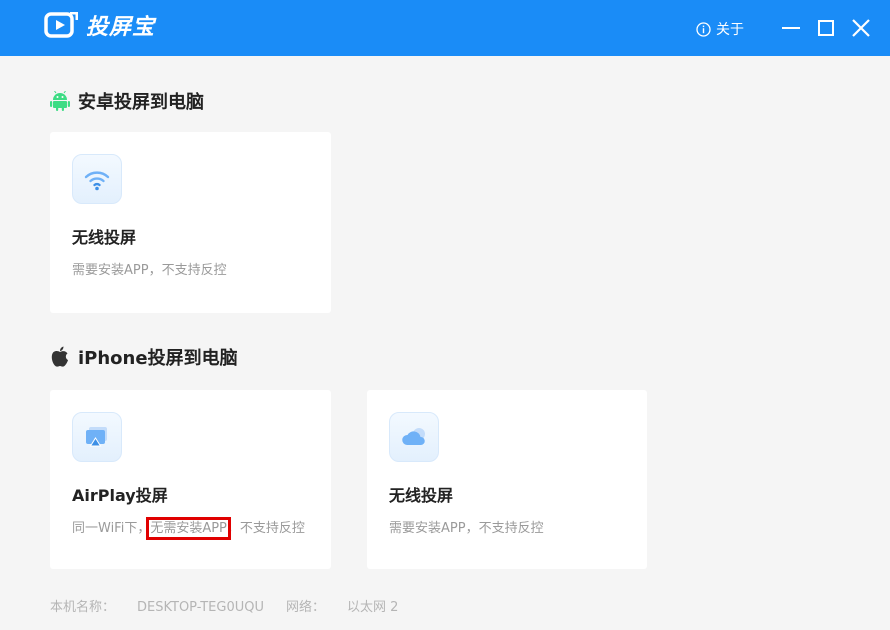 The height and width of the screenshot is (630, 890). I want to click on cloud-icon, so click(414, 437).